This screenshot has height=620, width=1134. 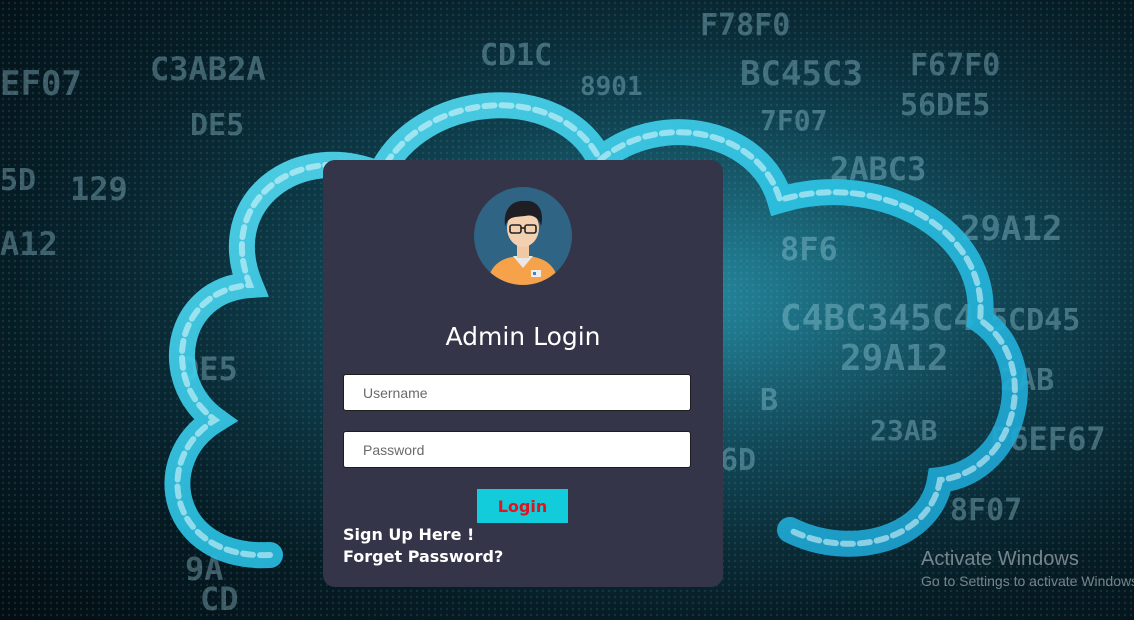 I want to click on login-title: Admin Login, so click(x=523, y=336).